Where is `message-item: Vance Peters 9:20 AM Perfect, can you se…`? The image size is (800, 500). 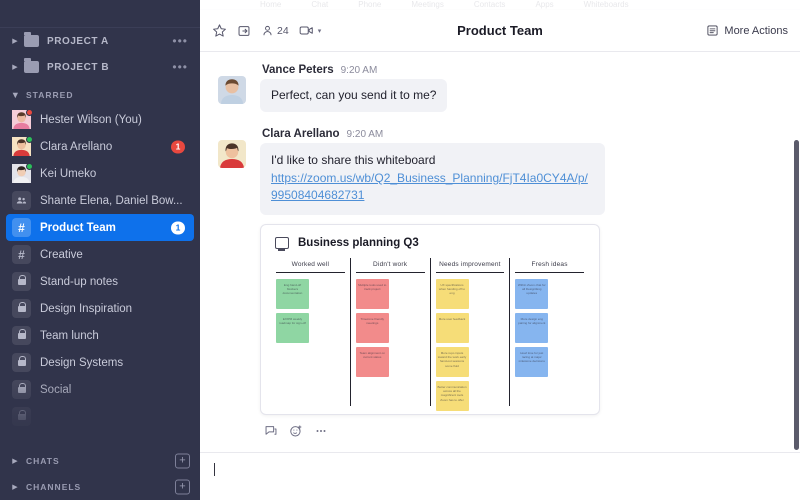
message-item: Vance Peters 9:20 AM Perfect, can you se… is located at coordinates (500, 87).